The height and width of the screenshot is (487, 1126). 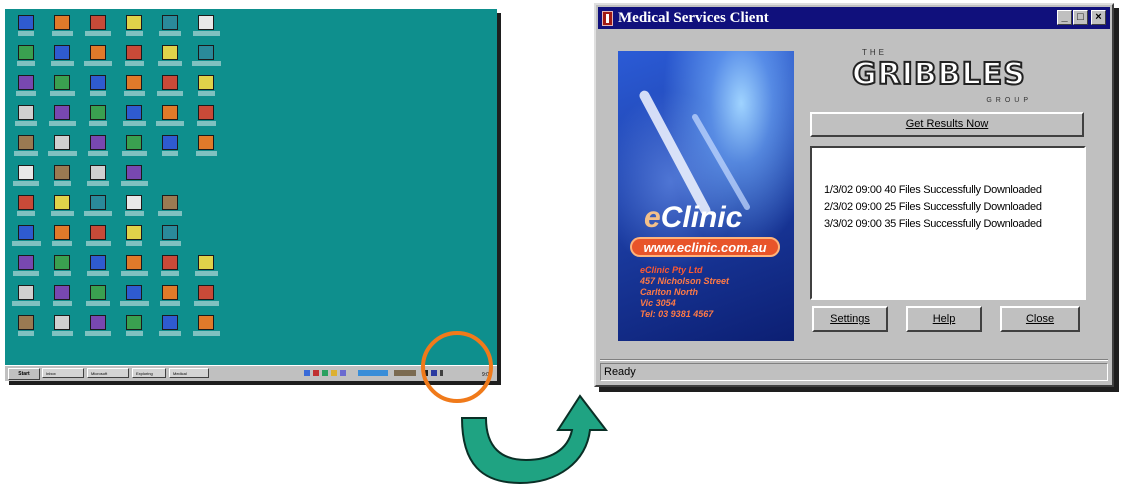 What do you see at coordinates (854, 18) in the screenshot?
I see `title-bar: Medical Services Client _ □ ×` at bounding box center [854, 18].